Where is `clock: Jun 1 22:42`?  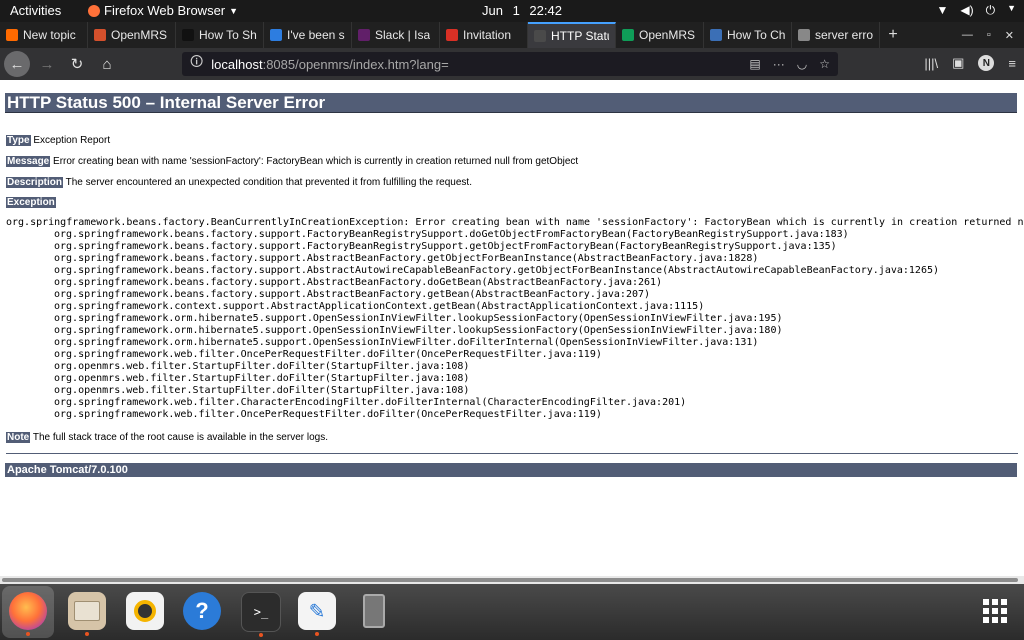
clock: Jun 1 22:42 is located at coordinates (522, 10).